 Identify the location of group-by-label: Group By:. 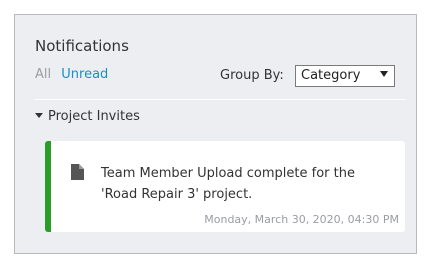
(252, 75).